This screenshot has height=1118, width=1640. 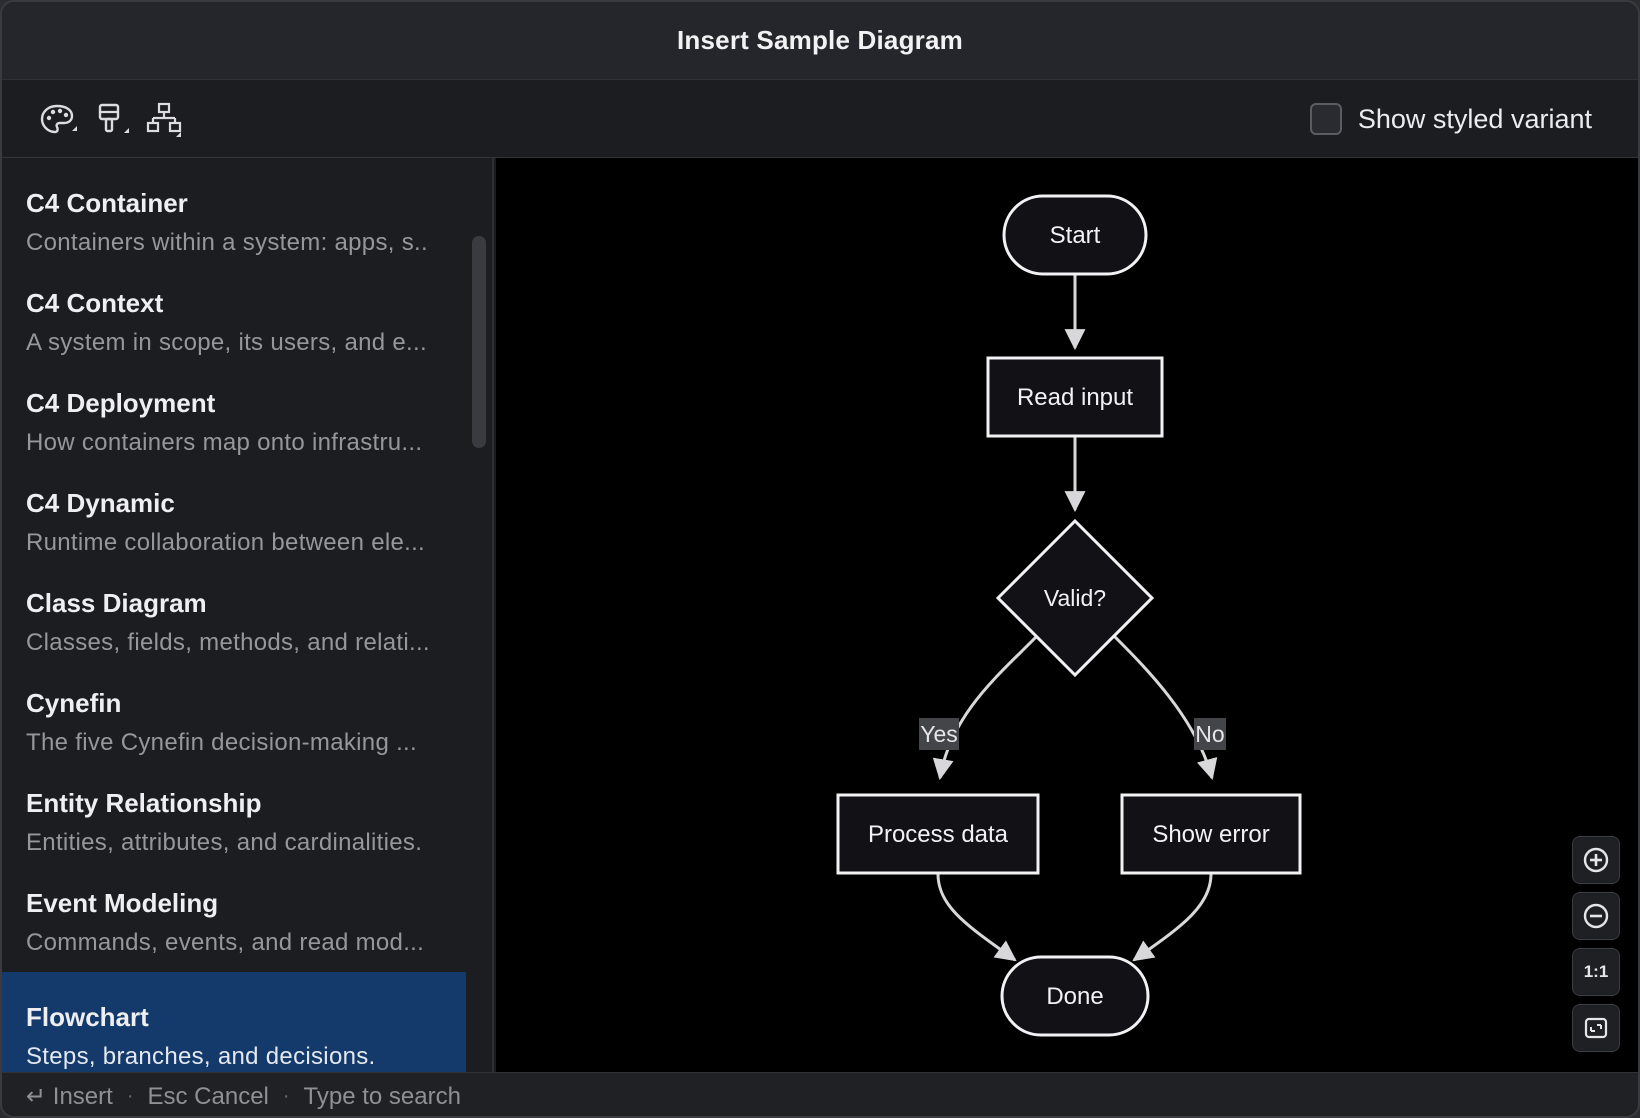 I want to click on node-start-label: Start, so click(x=1075, y=235).